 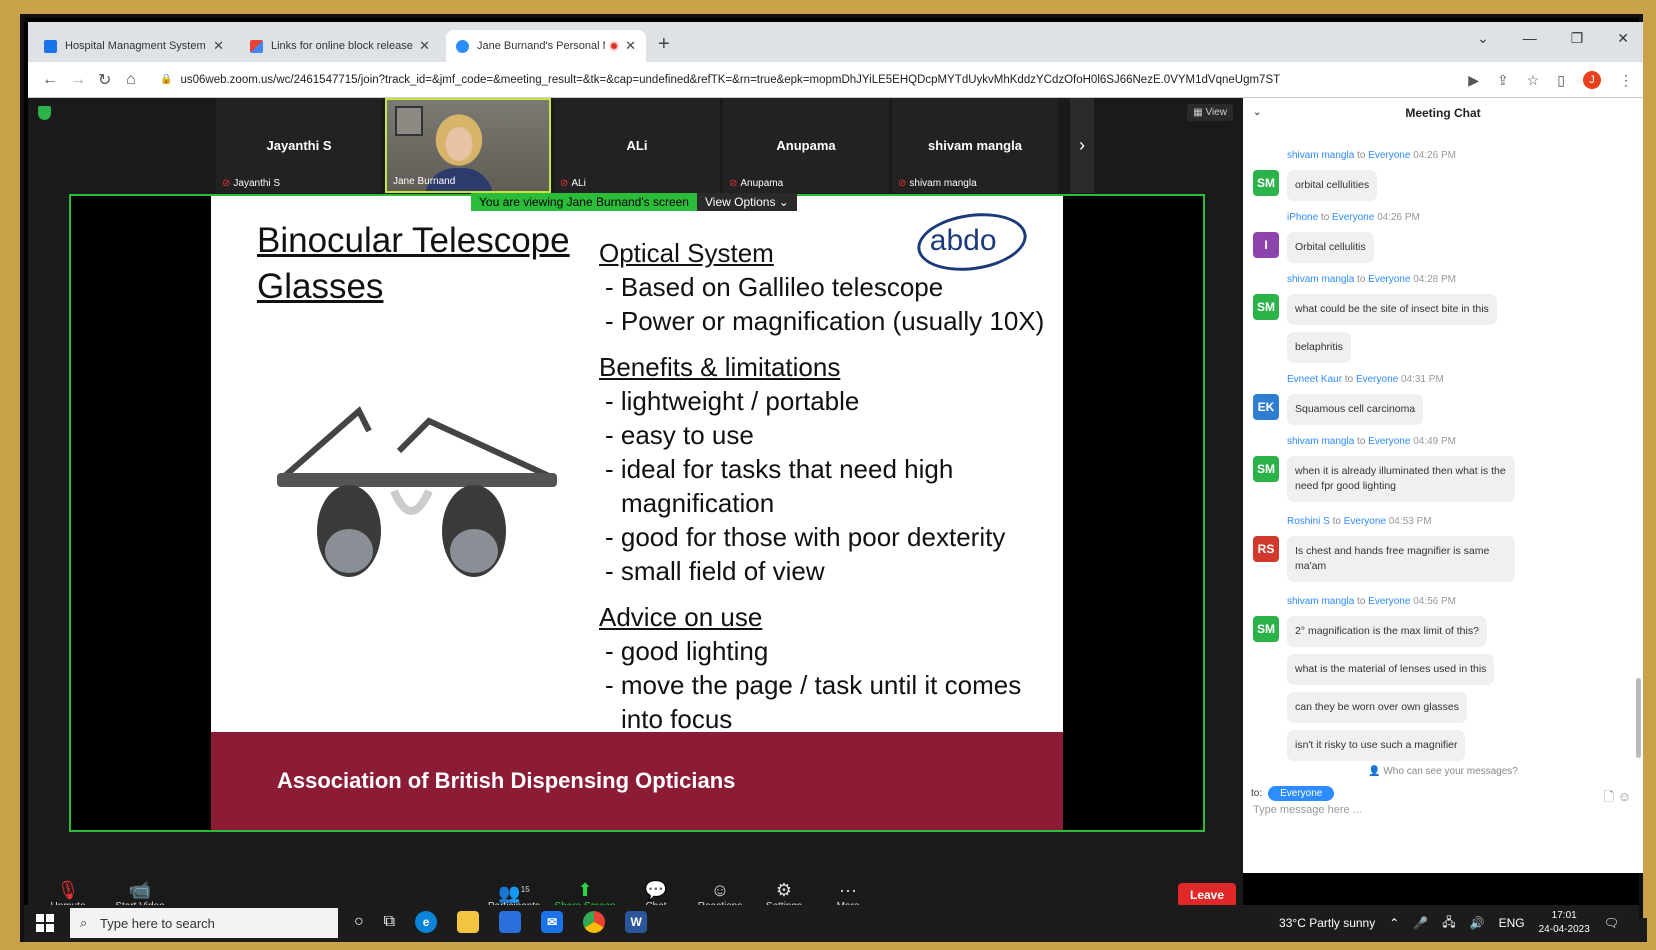 I want to click on message-meta: iPhone to Everyone 04:26 PM, so click(x=1353, y=217).